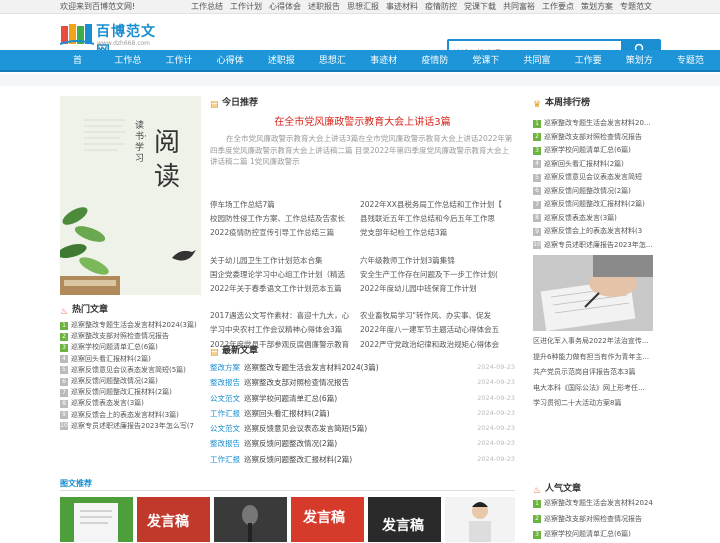  Describe the element at coordinates (432, 219) in the screenshot. I see `article-link: 县残联近五年工作总结和今后五年工作思` at that location.